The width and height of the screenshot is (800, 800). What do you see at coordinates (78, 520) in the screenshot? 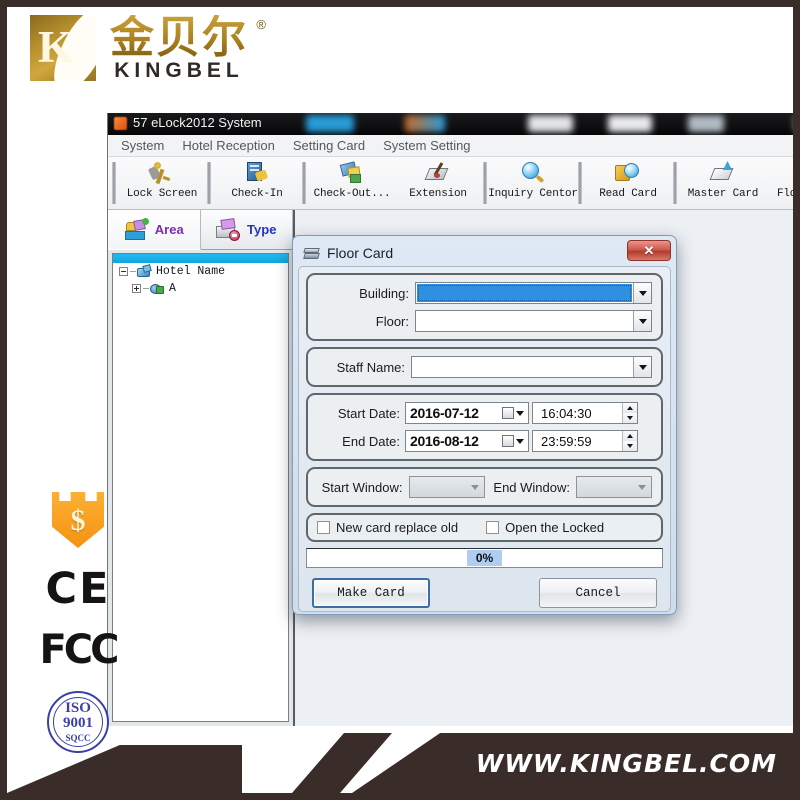
I see `money-back-symbol: $` at bounding box center [78, 520].